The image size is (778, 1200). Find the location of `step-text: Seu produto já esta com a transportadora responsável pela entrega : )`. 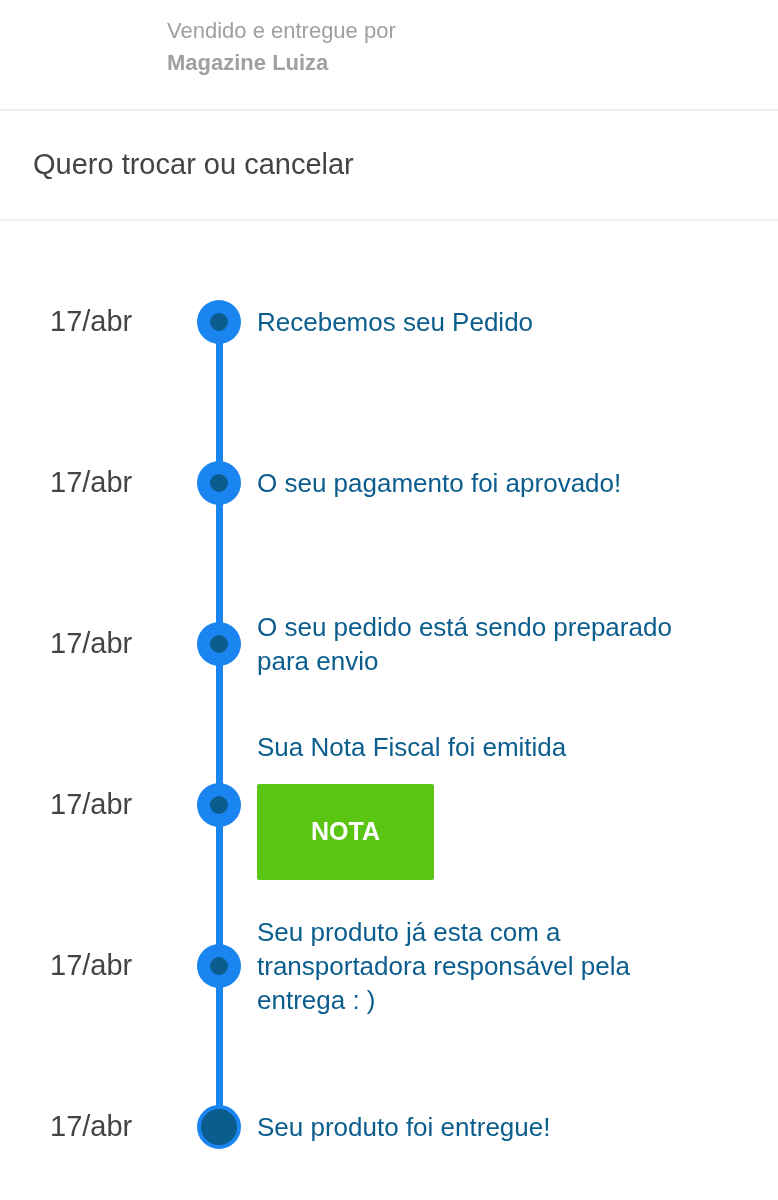

step-text: Seu produto já esta com a transportadora responsável pela entrega : ) is located at coordinates (444, 966).